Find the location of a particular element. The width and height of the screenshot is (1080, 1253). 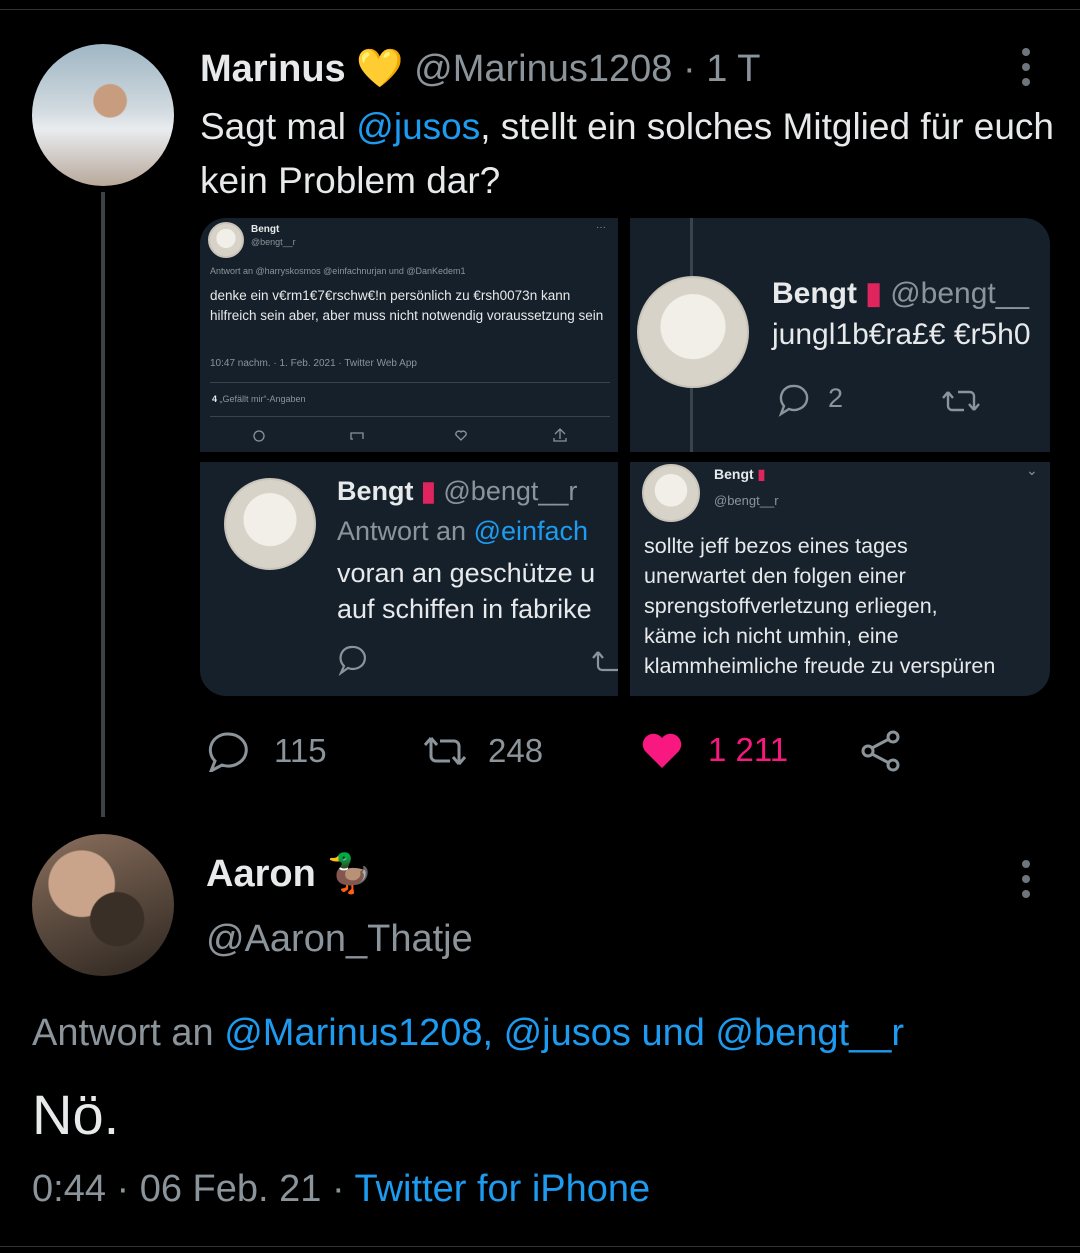

top-divider is located at coordinates (540, 5).